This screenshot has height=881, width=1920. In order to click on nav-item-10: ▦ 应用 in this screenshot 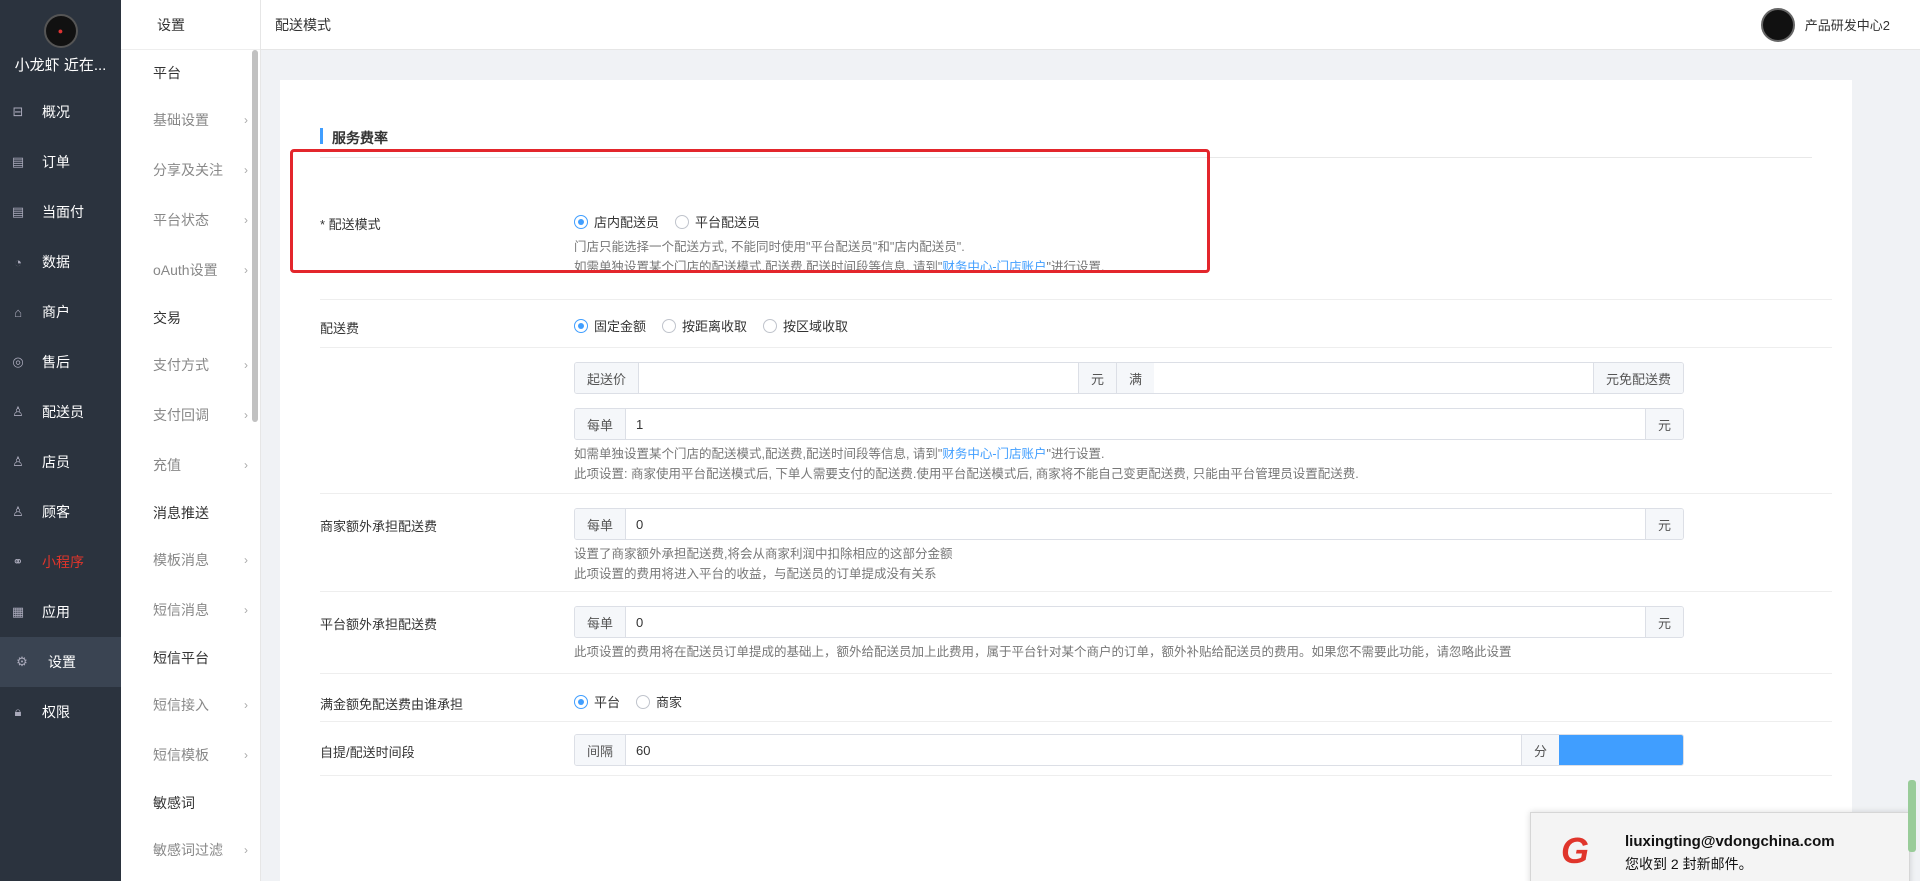, I will do `click(60, 612)`.